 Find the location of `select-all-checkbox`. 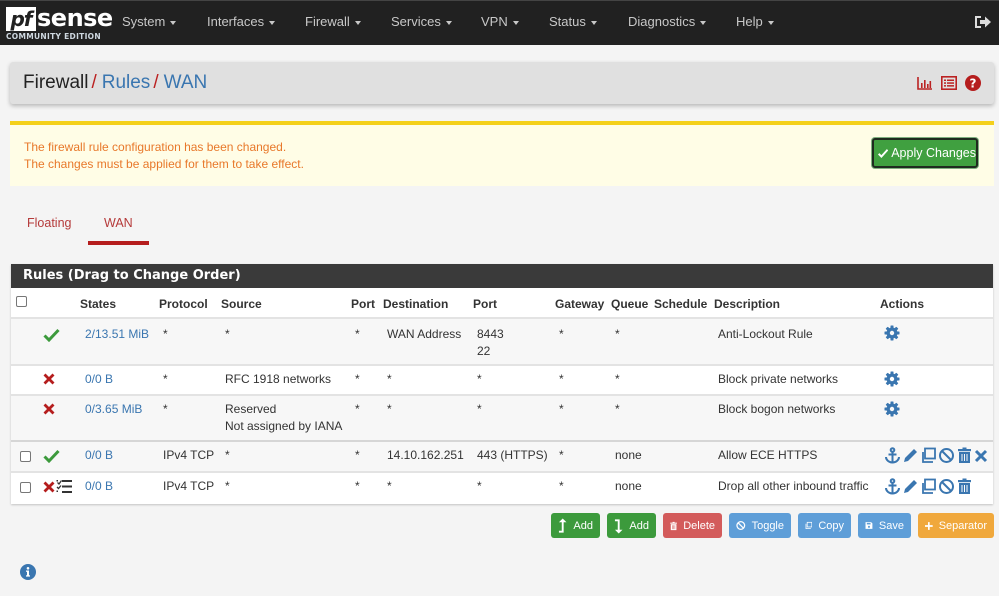

select-all-checkbox is located at coordinates (21, 301).